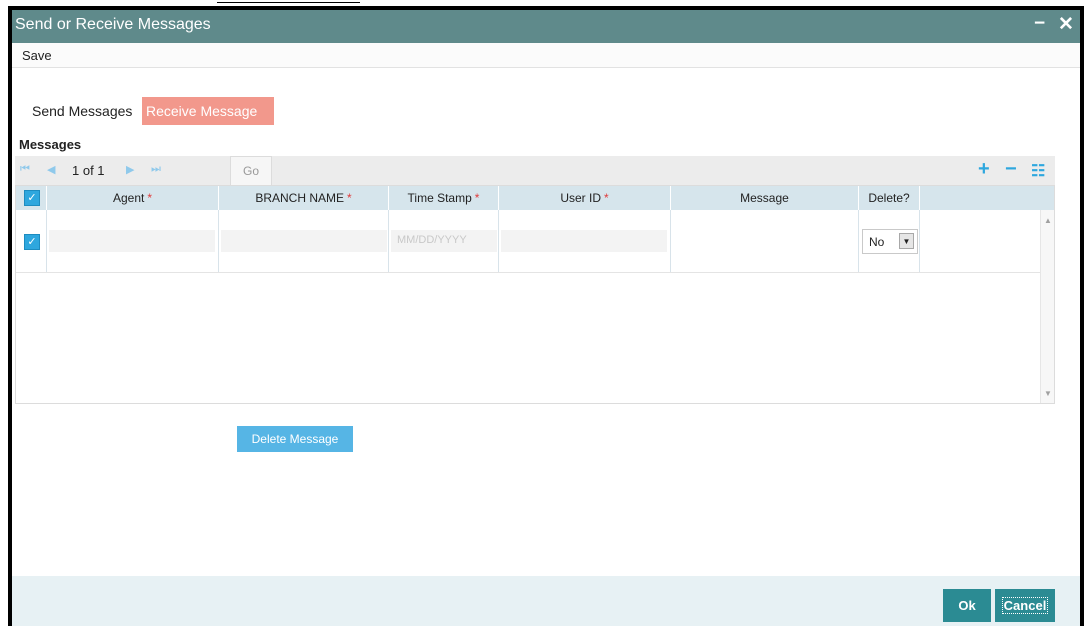 This screenshot has height=626, width=1090. I want to click on column-header-delete: Delete?, so click(889, 198).